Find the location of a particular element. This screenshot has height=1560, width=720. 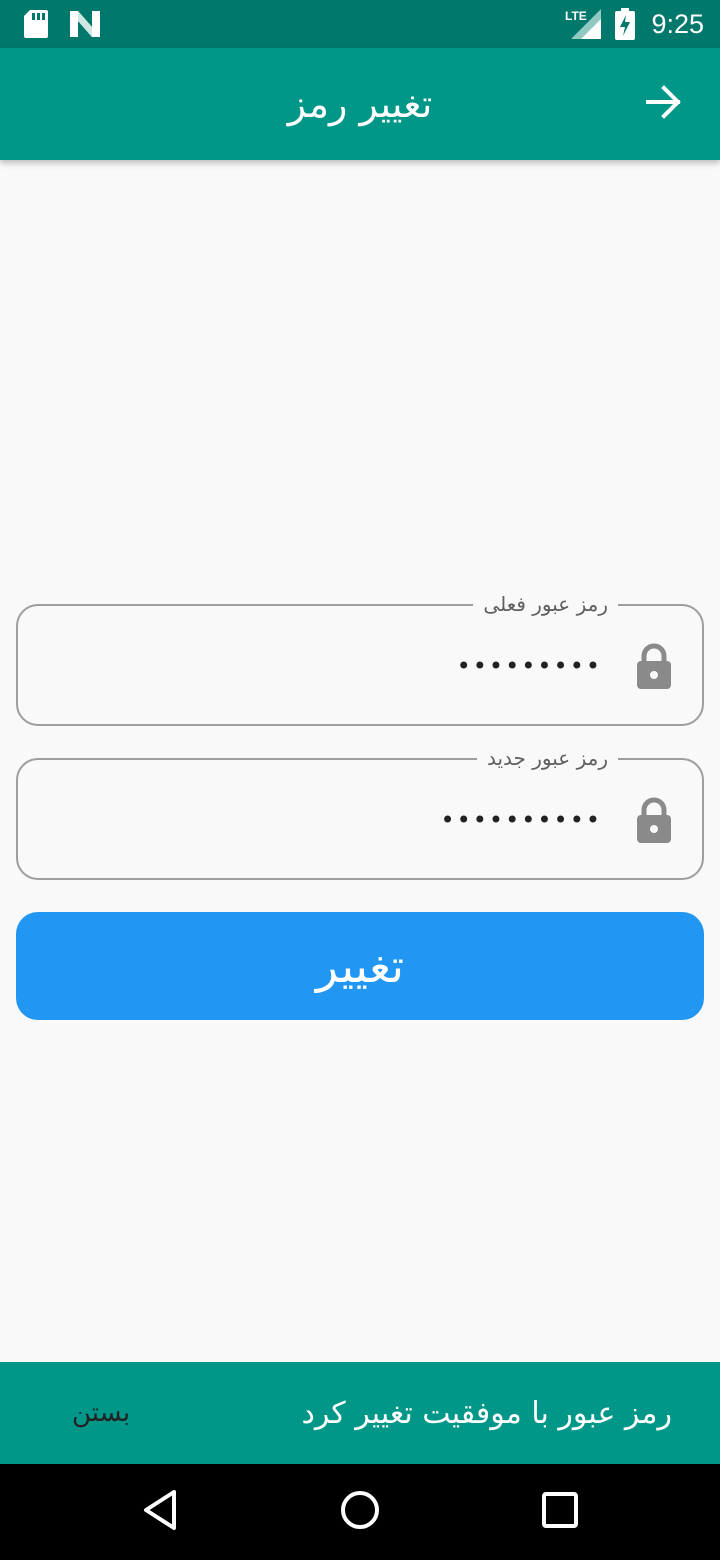

snackbar-close-button: بستن is located at coordinates (101, 1413).